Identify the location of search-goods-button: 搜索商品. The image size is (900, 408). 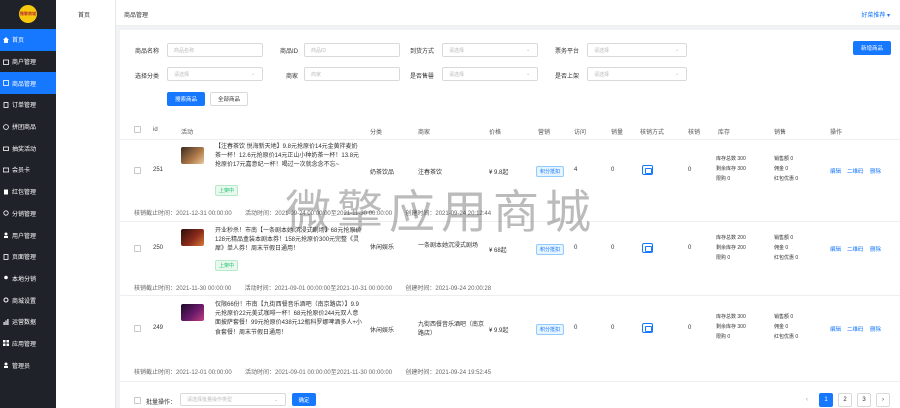
(186, 99).